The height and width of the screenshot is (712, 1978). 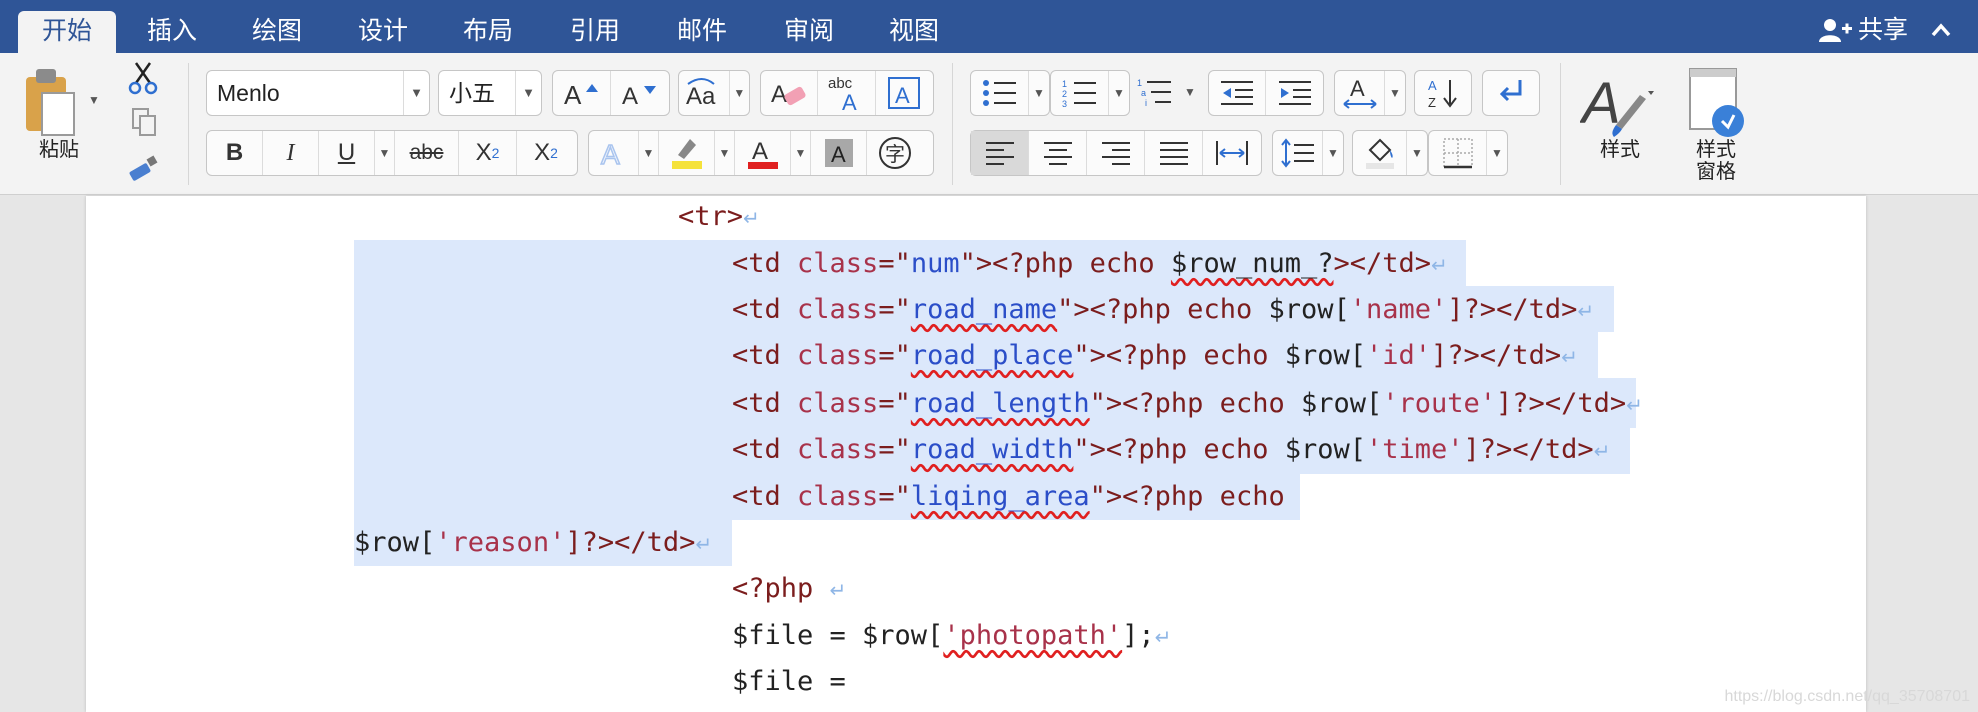 What do you see at coordinates (542, 152) in the screenshot?
I see `superscript-label: X` at bounding box center [542, 152].